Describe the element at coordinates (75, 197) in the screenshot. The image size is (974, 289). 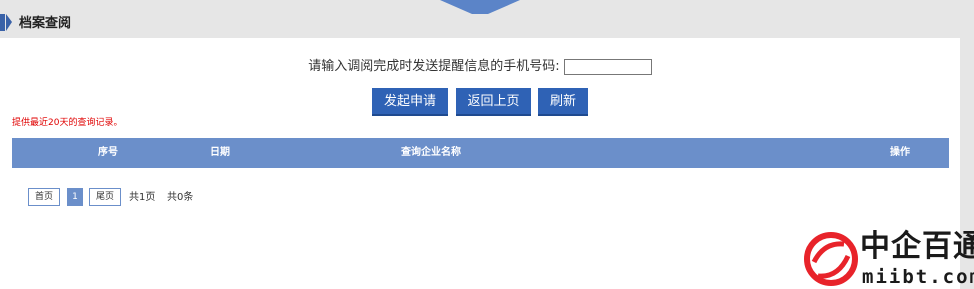
I see `current-page-button: 1` at that location.